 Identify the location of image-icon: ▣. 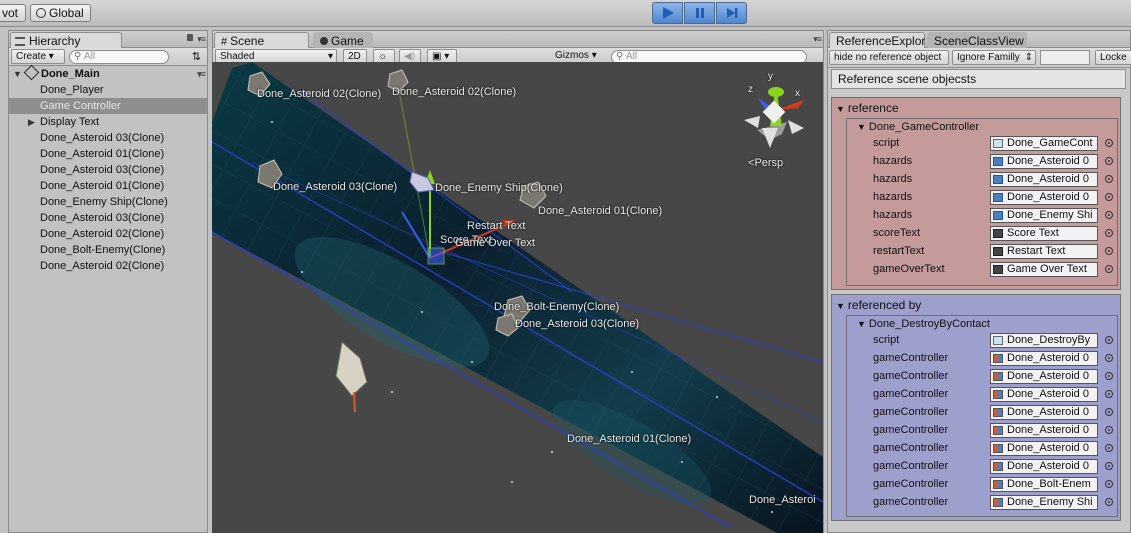
(437, 56).